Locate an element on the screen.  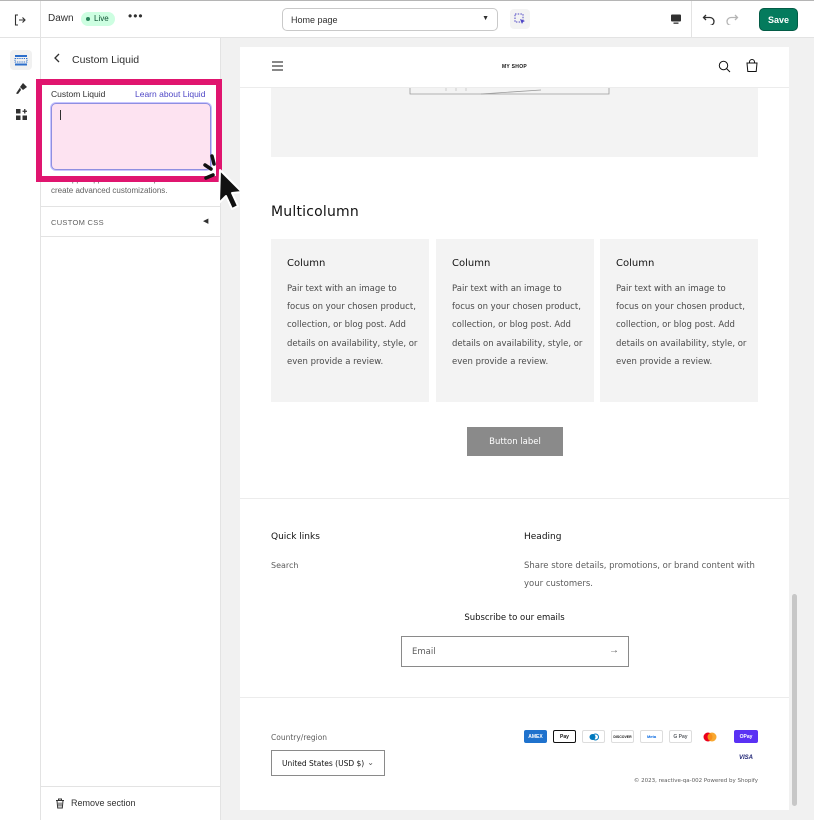
search-icon is located at coordinates (724, 66).